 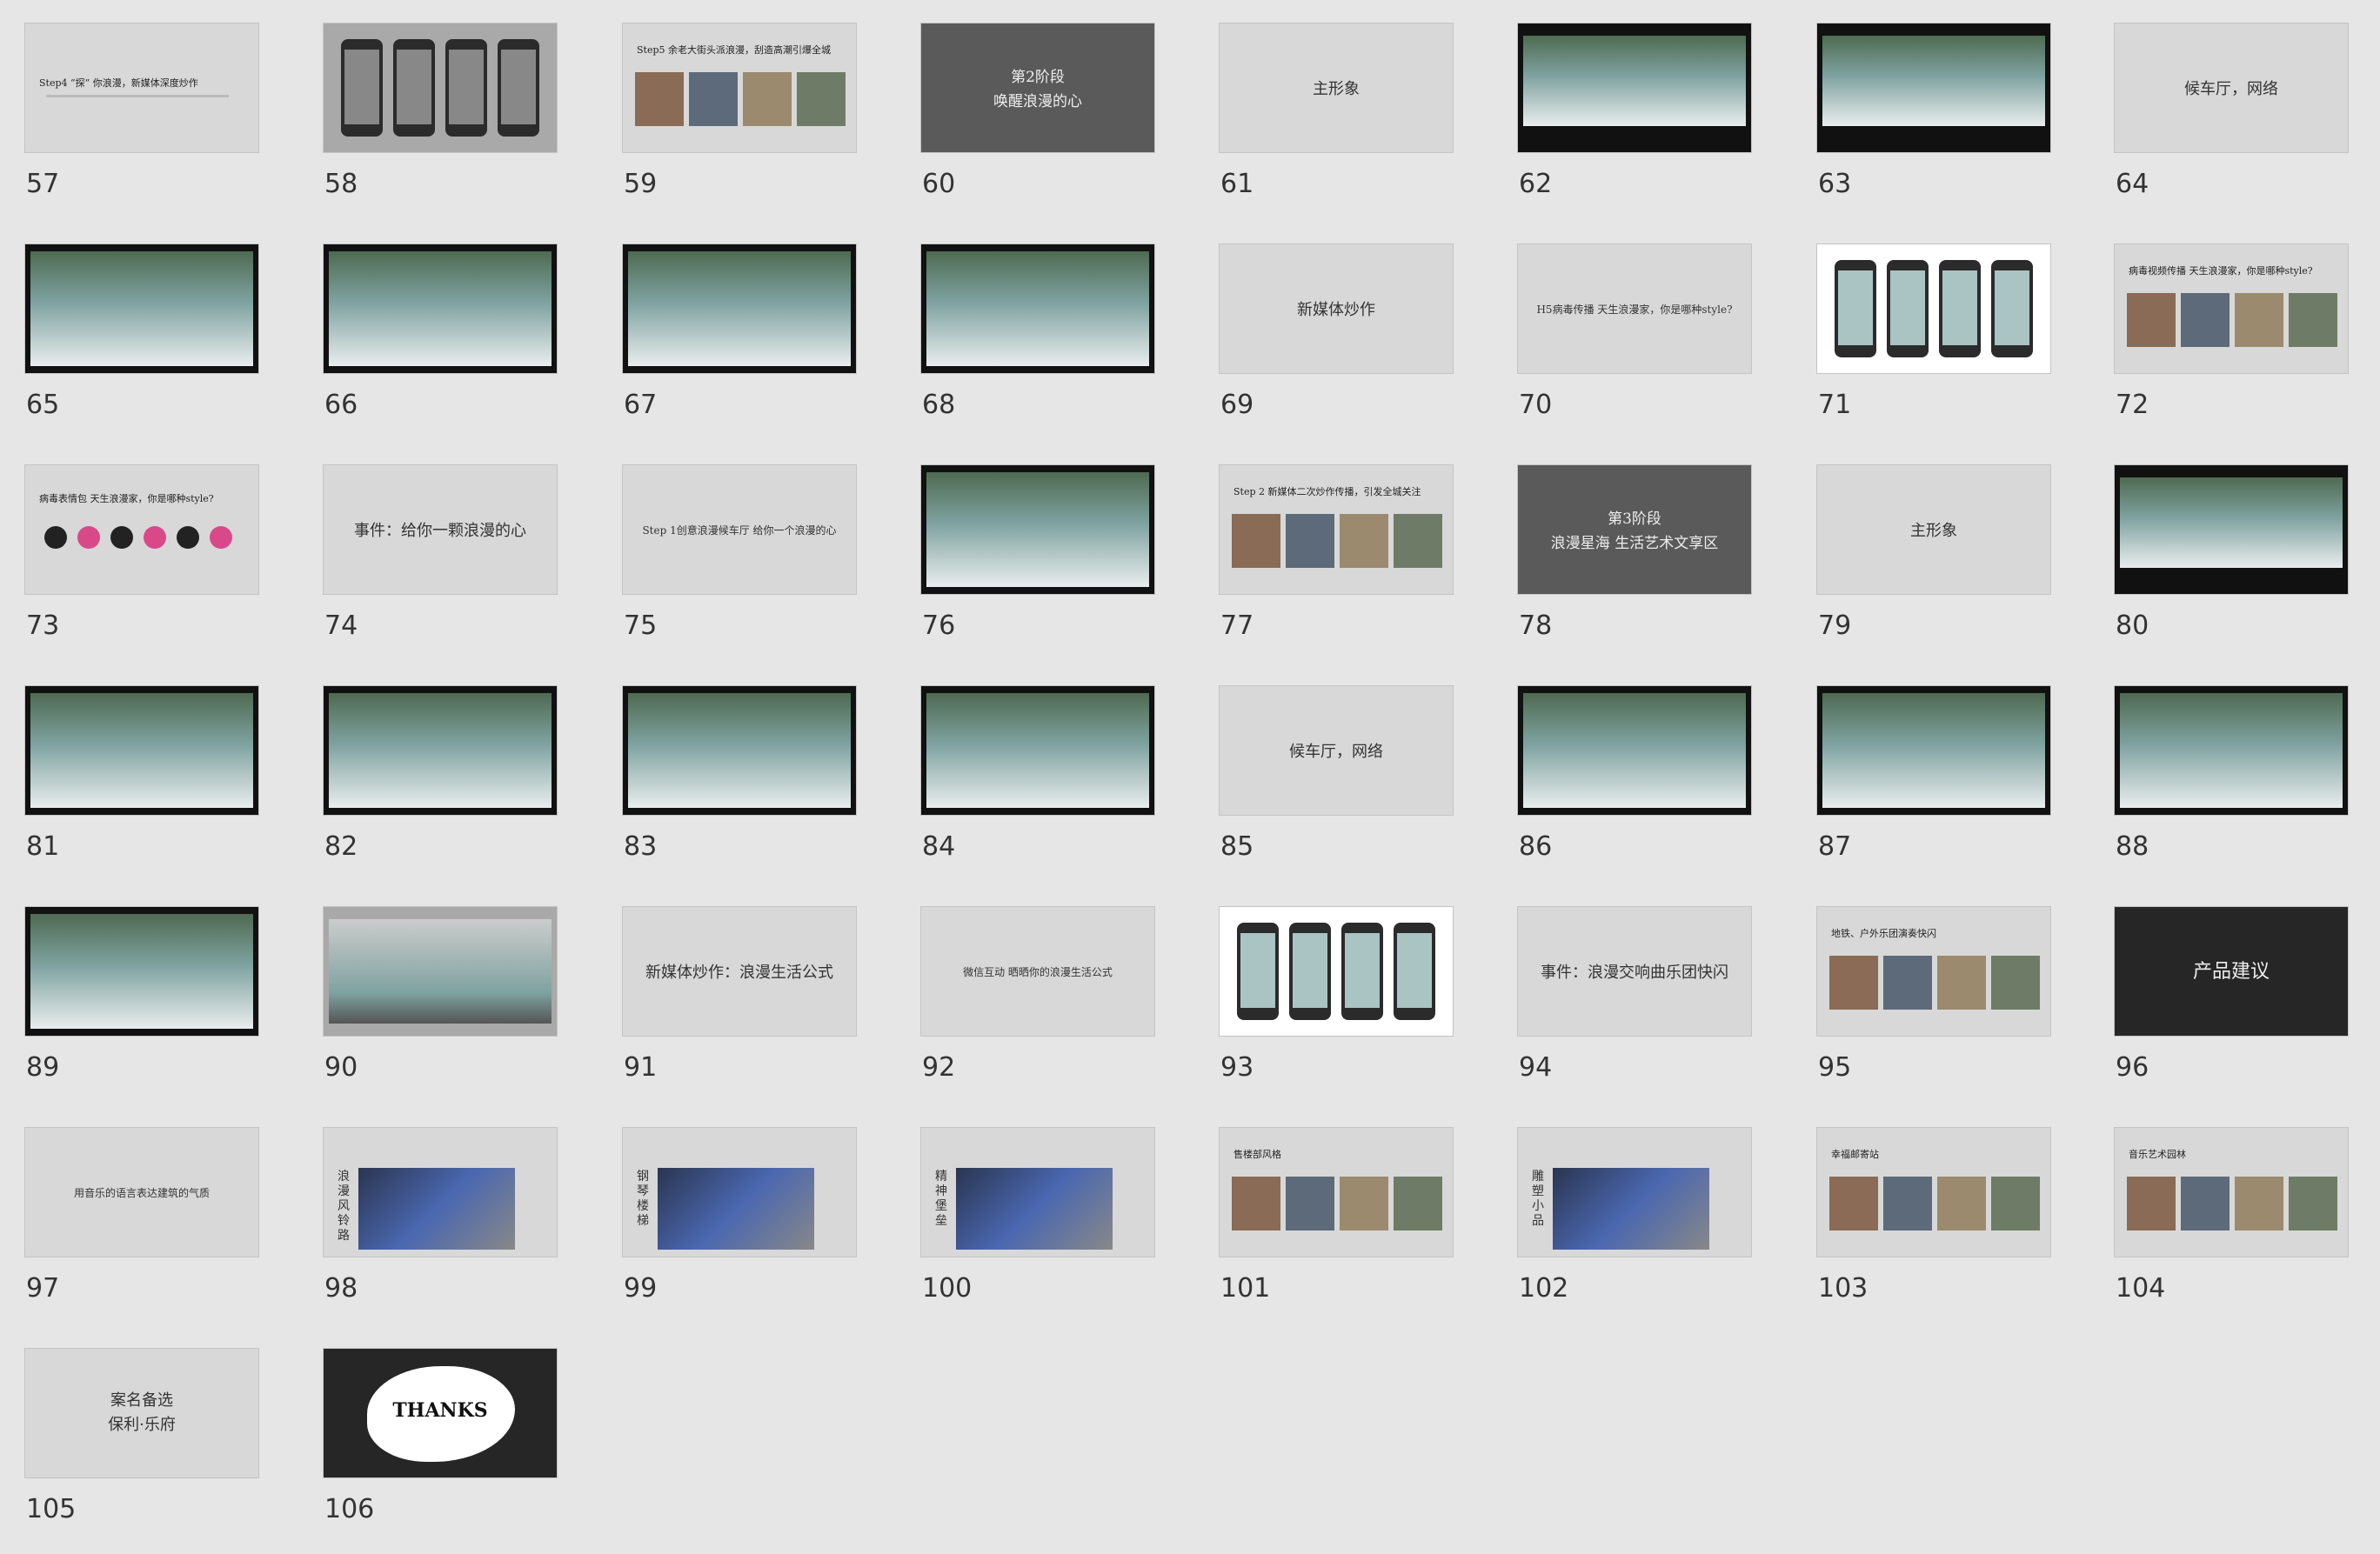 I want to click on slide-thumbnail: 第3阶段 浪漫星海 生活艺术文享区 78, so click(x=1635, y=552).